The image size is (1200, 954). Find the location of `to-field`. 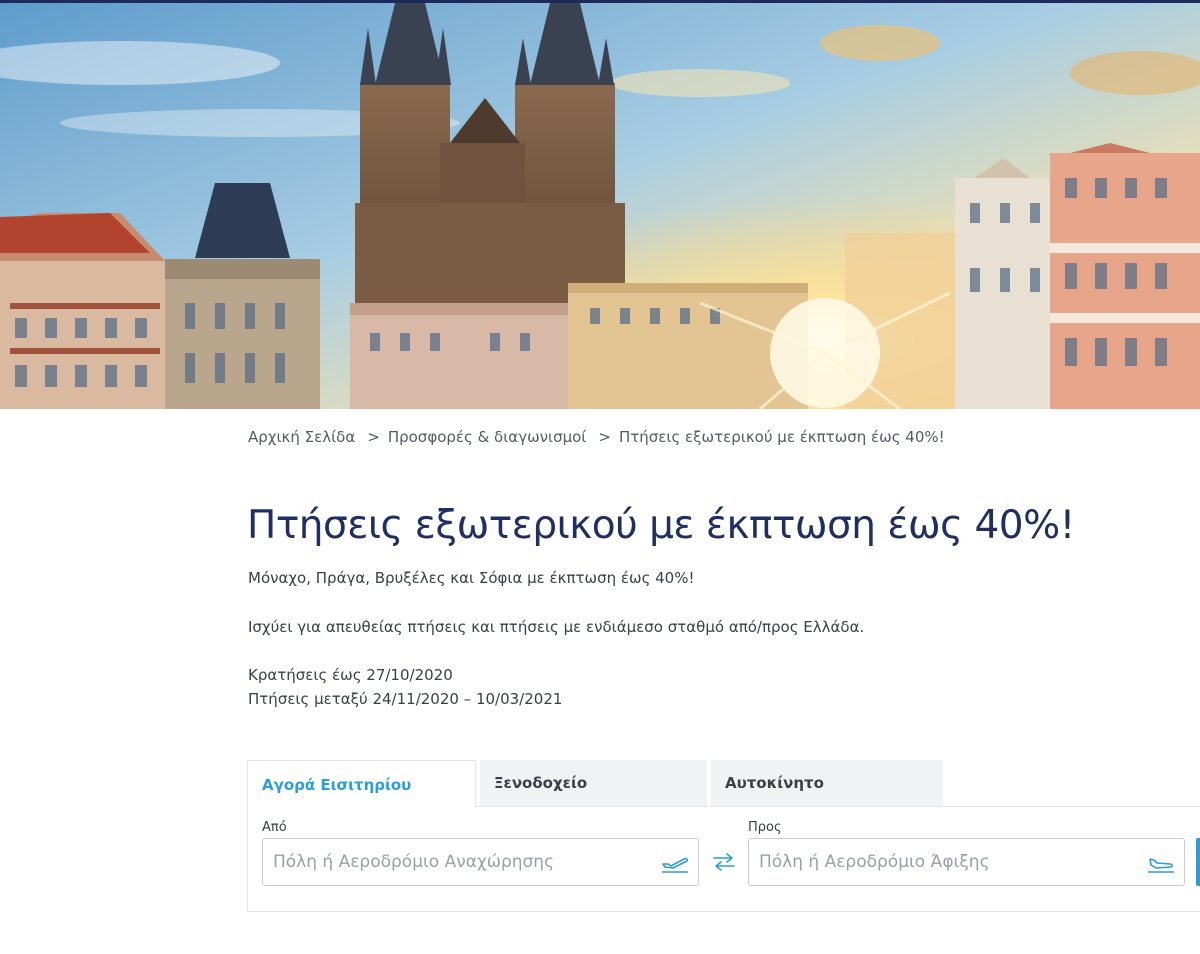

to-field is located at coordinates (966, 862).